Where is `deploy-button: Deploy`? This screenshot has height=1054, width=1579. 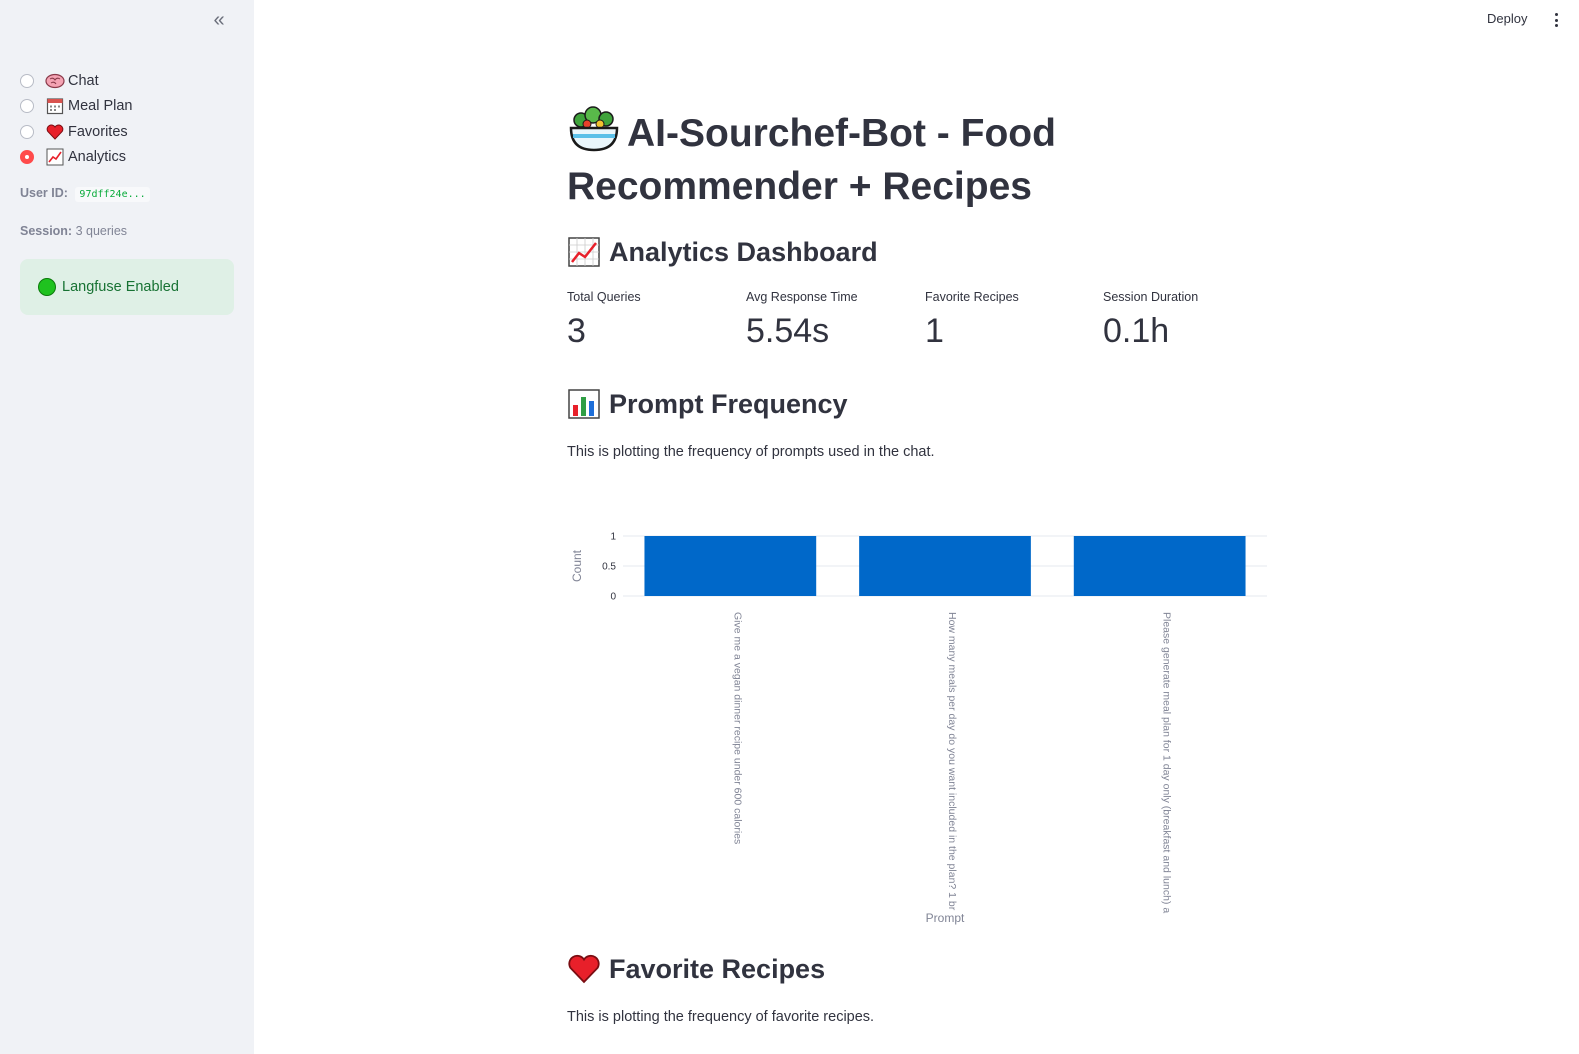 deploy-button: Deploy is located at coordinates (1507, 18).